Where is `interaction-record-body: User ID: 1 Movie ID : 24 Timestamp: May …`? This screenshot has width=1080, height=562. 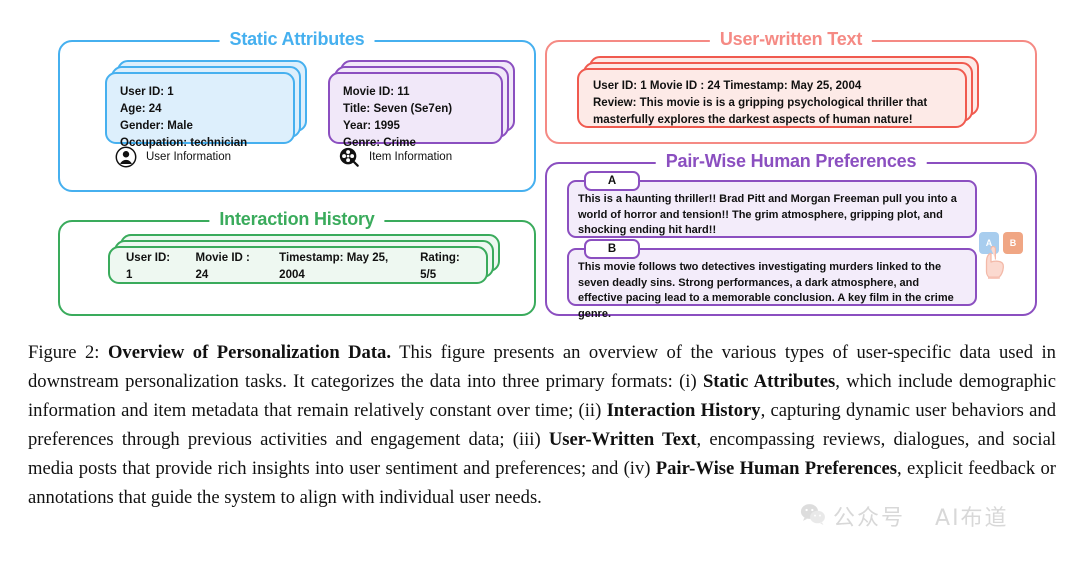
interaction-record-body: User ID: 1 Movie ID : 24 Timestamp: May … is located at coordinates (298, 267).